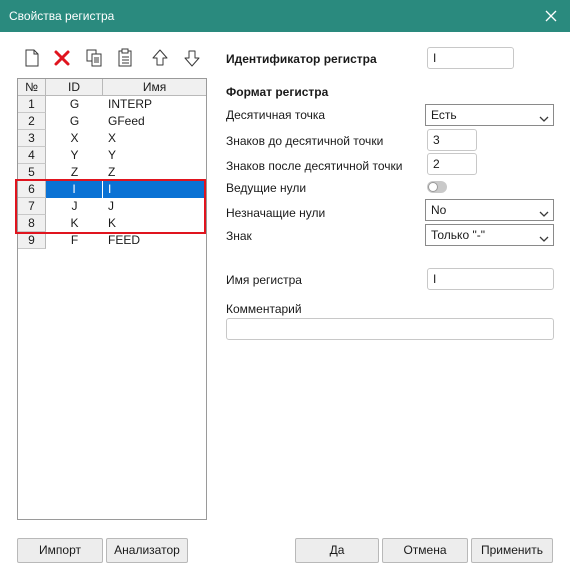  I want to click on row-id: Z, so click(74, 172).